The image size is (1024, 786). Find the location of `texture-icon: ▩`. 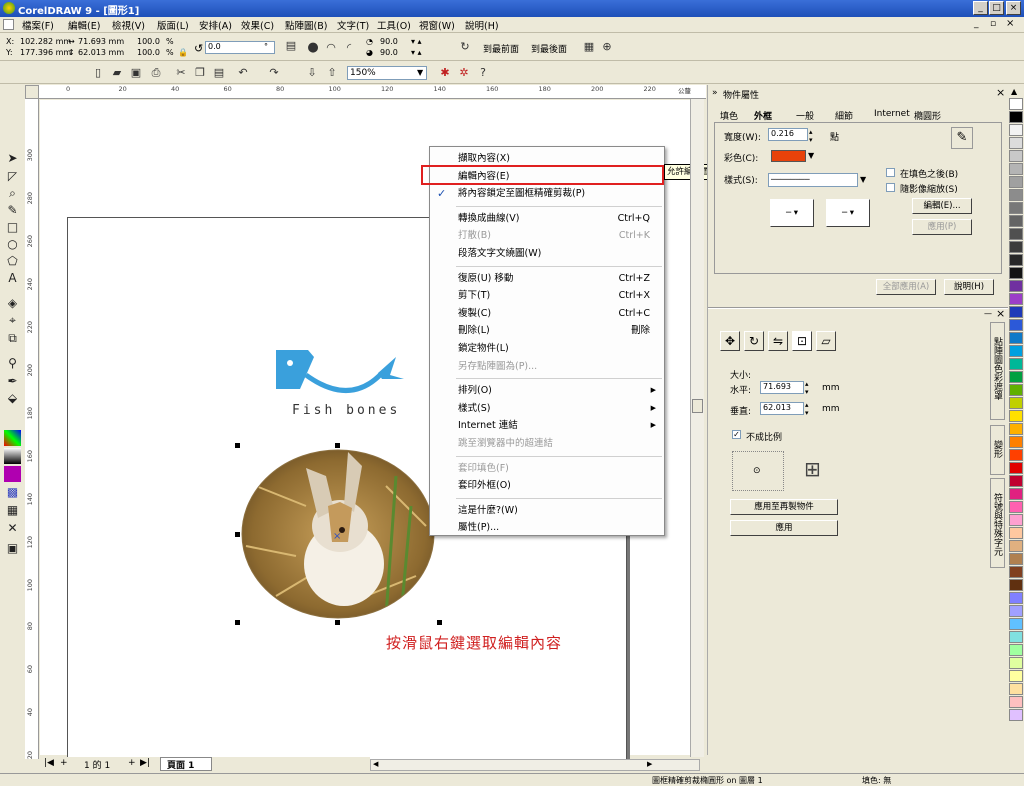

texture-icon: ▩ is located at coordinates (12, 492).